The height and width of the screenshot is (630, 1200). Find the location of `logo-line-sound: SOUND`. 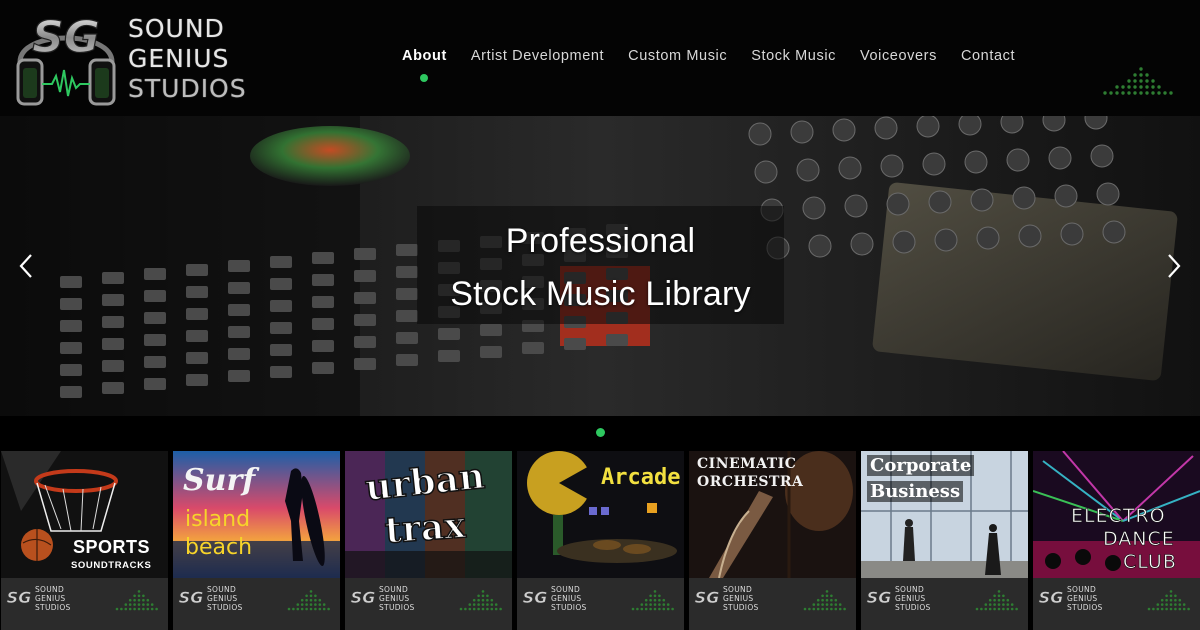

logo-line-sound: SOUND is located at coordinates (176, 28).